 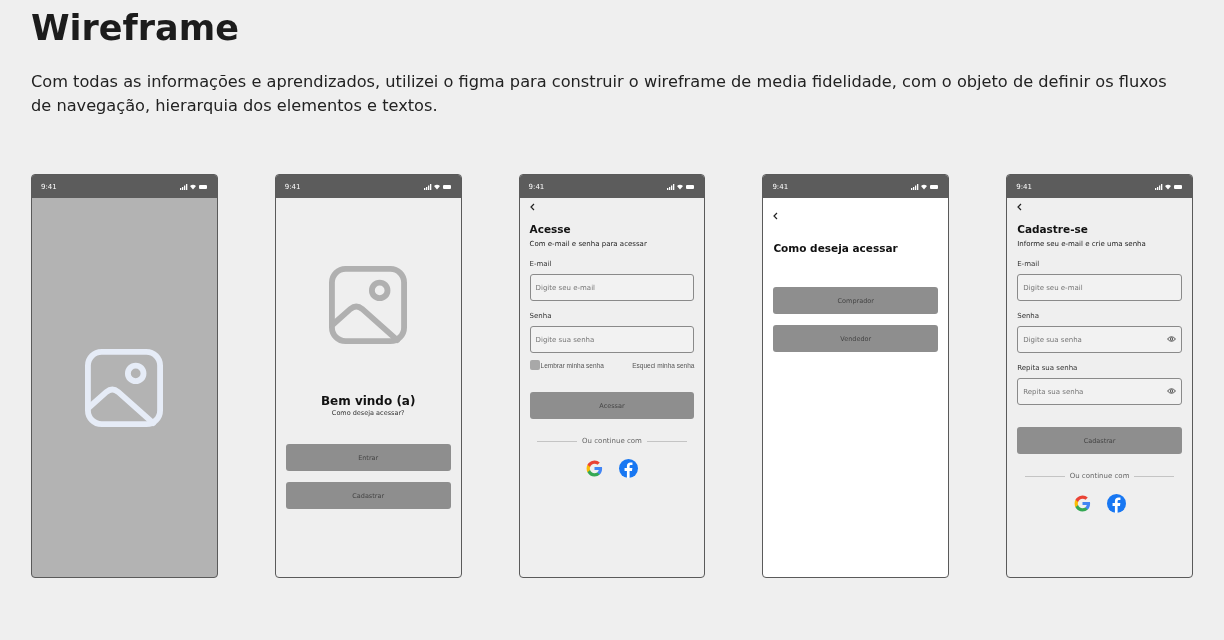 I want to click on screen-title: Acesse, so click(x=550, y=229).